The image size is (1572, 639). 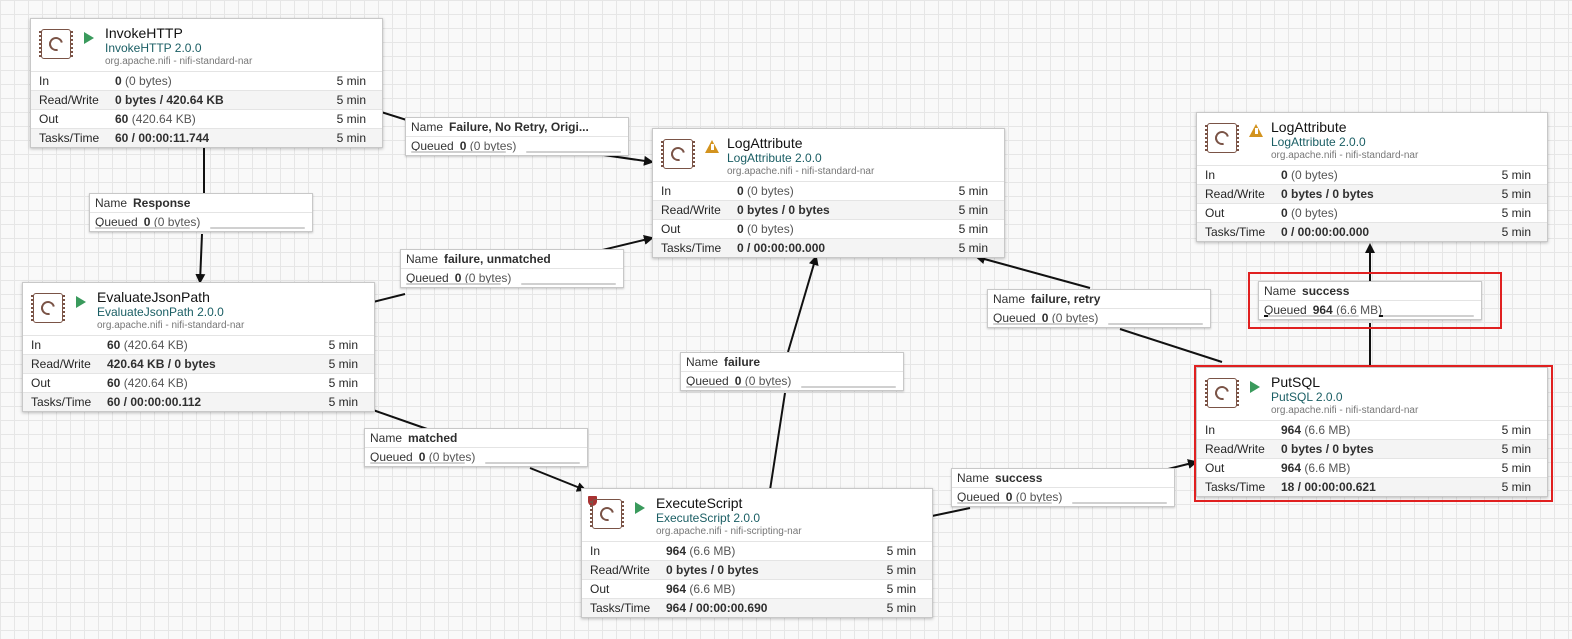 I want to click on stat-row-in: In 60 (420.64 KB) 5 min, so click(x=198, y=344).